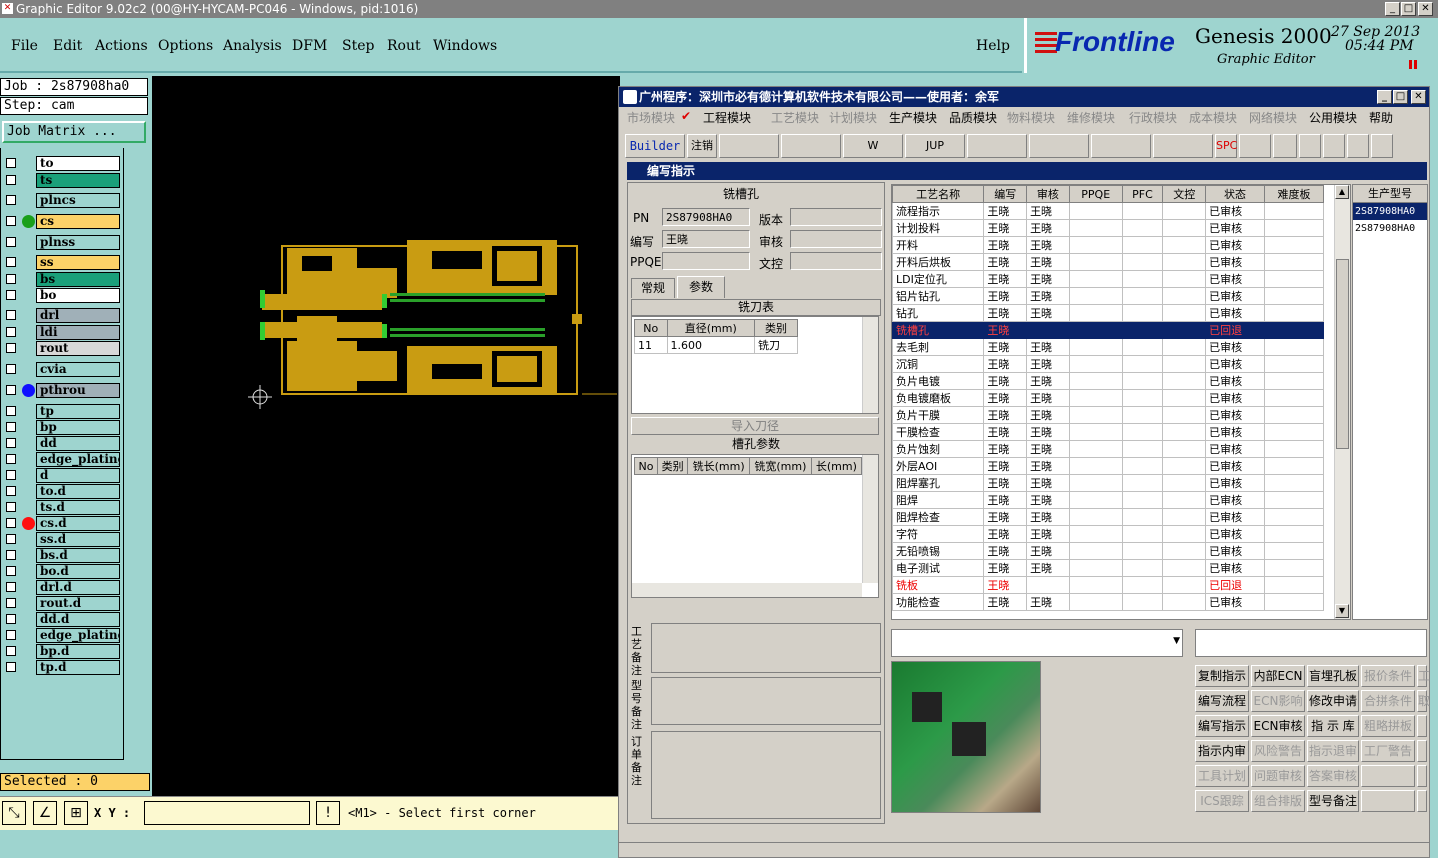 Image resolution: width=1438 pixels, height=858 pixels. What do you see at coordinates (1333, 776) in the screenshot?
I see `action-button: 答案审核` at bounding box center [1333, 776].